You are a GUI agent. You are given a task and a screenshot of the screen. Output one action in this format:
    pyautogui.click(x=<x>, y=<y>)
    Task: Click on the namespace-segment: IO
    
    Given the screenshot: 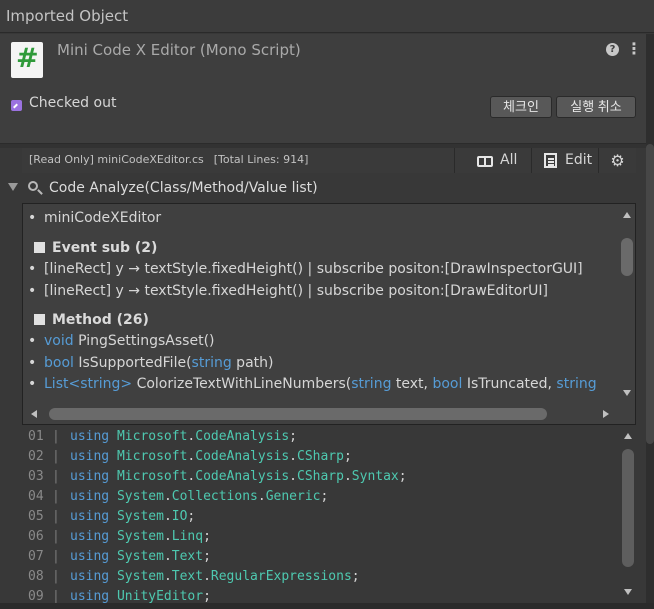 What is the action you would take?
    pyautogui.click(x=179, y=516)
    